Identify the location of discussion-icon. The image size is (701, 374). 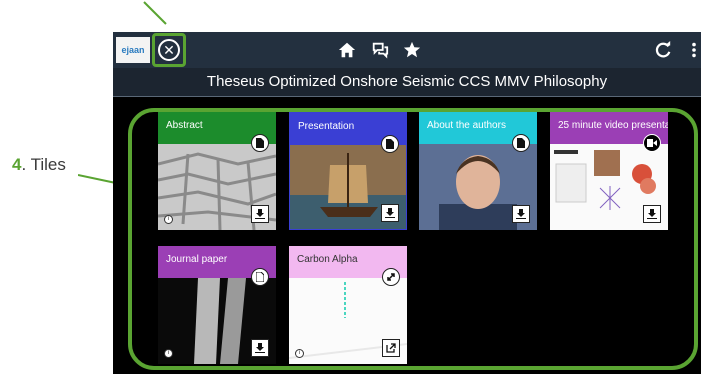
(380, 50).